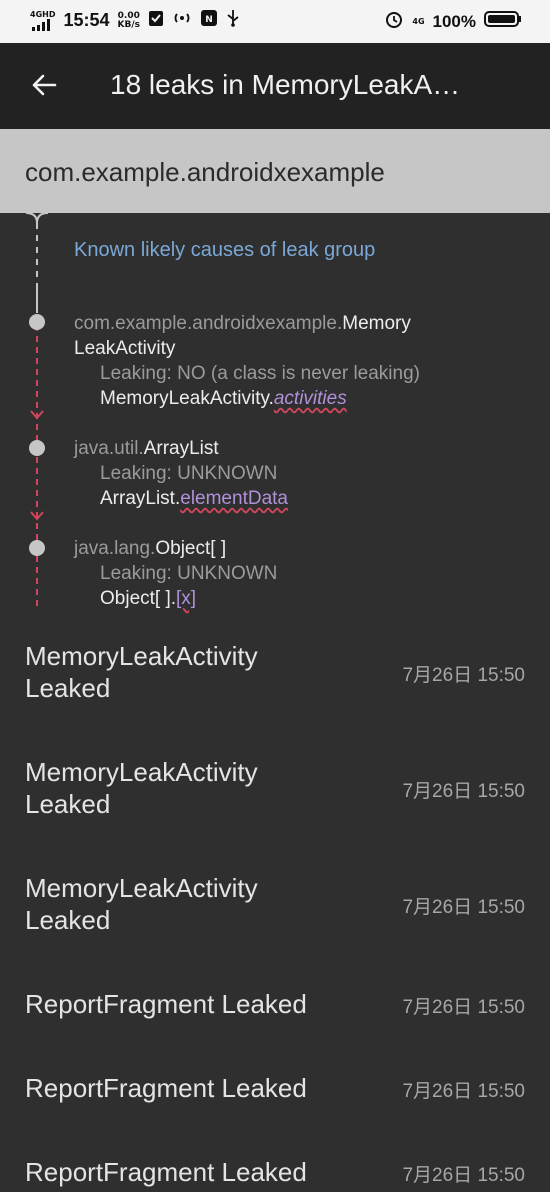  What do you see at coordinates (181, 448) in the screenshot?
I see `class-name: ArrayList` at bounding box center [181, 448].